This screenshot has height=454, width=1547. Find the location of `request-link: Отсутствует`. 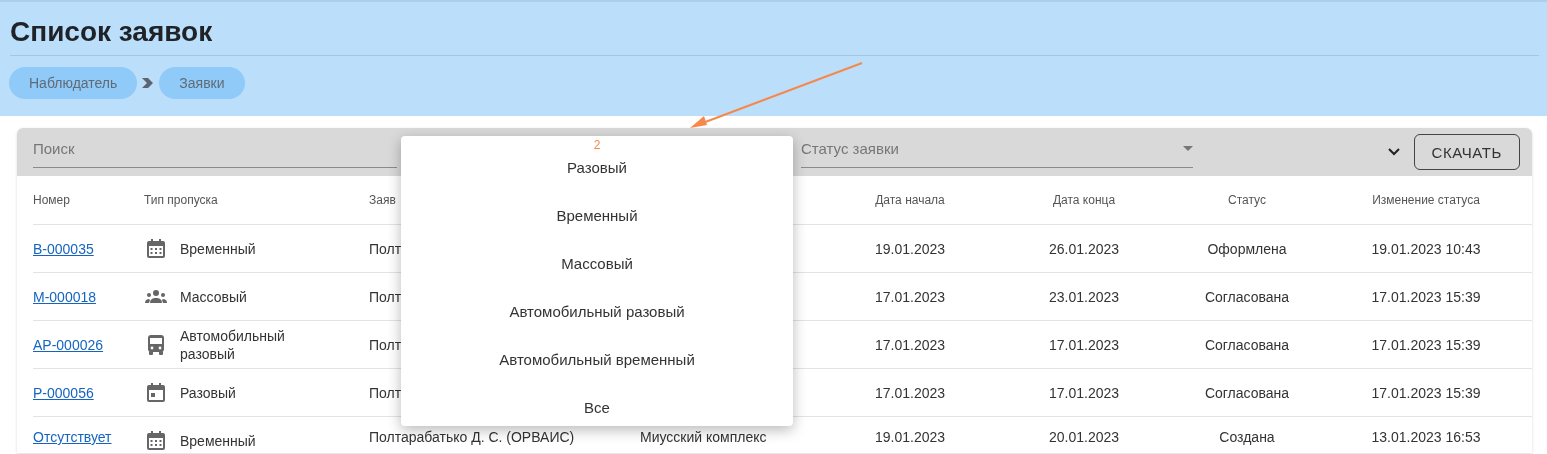

request-link: Отсутствует is located at coordinates (72, 437).